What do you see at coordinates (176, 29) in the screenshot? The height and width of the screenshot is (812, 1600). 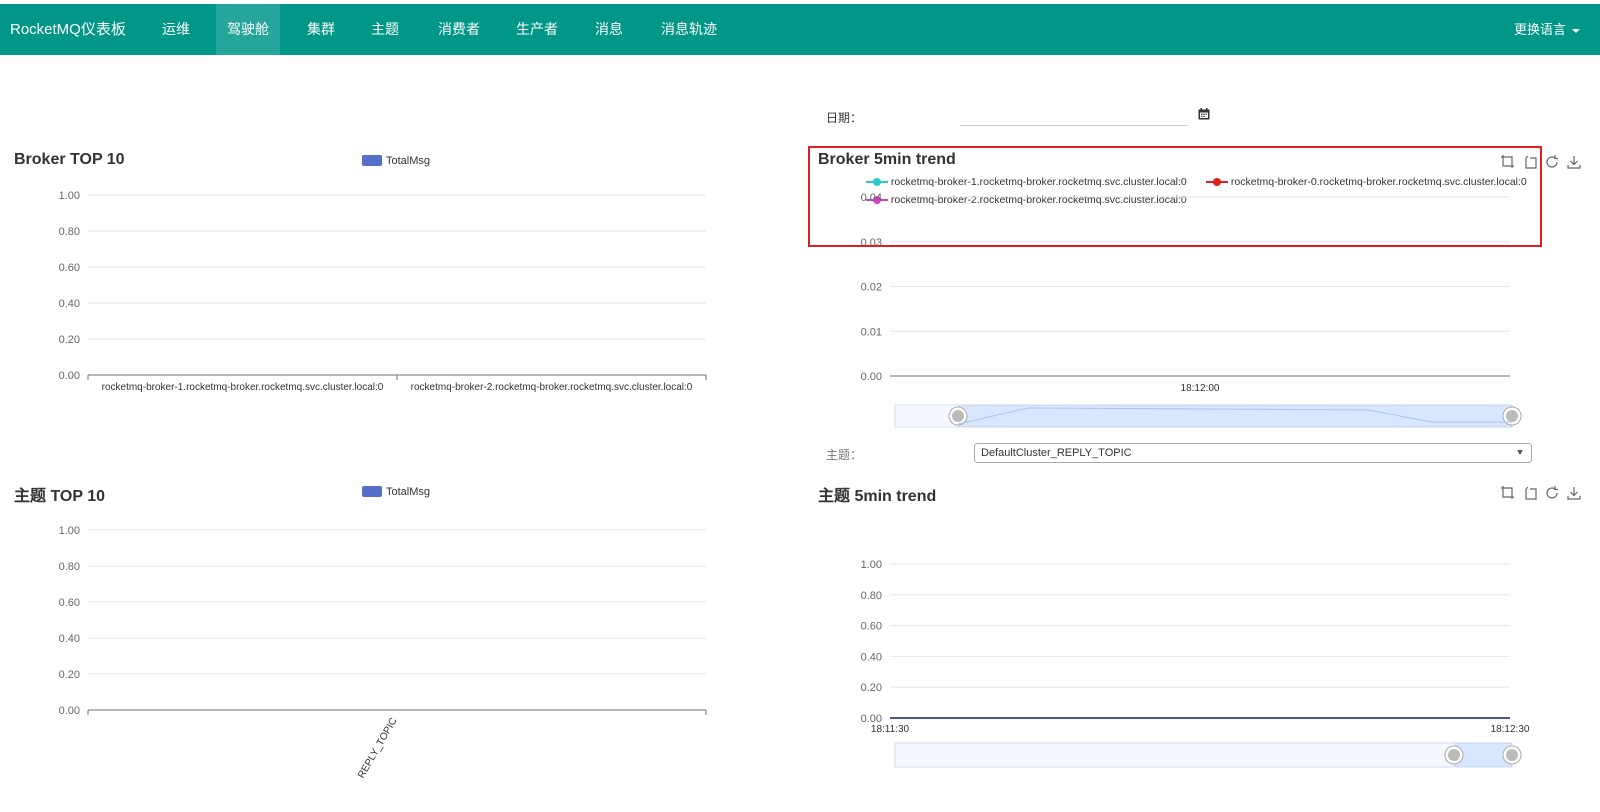 I see `nav-ops: 运维` at bounding box center [176, 29].